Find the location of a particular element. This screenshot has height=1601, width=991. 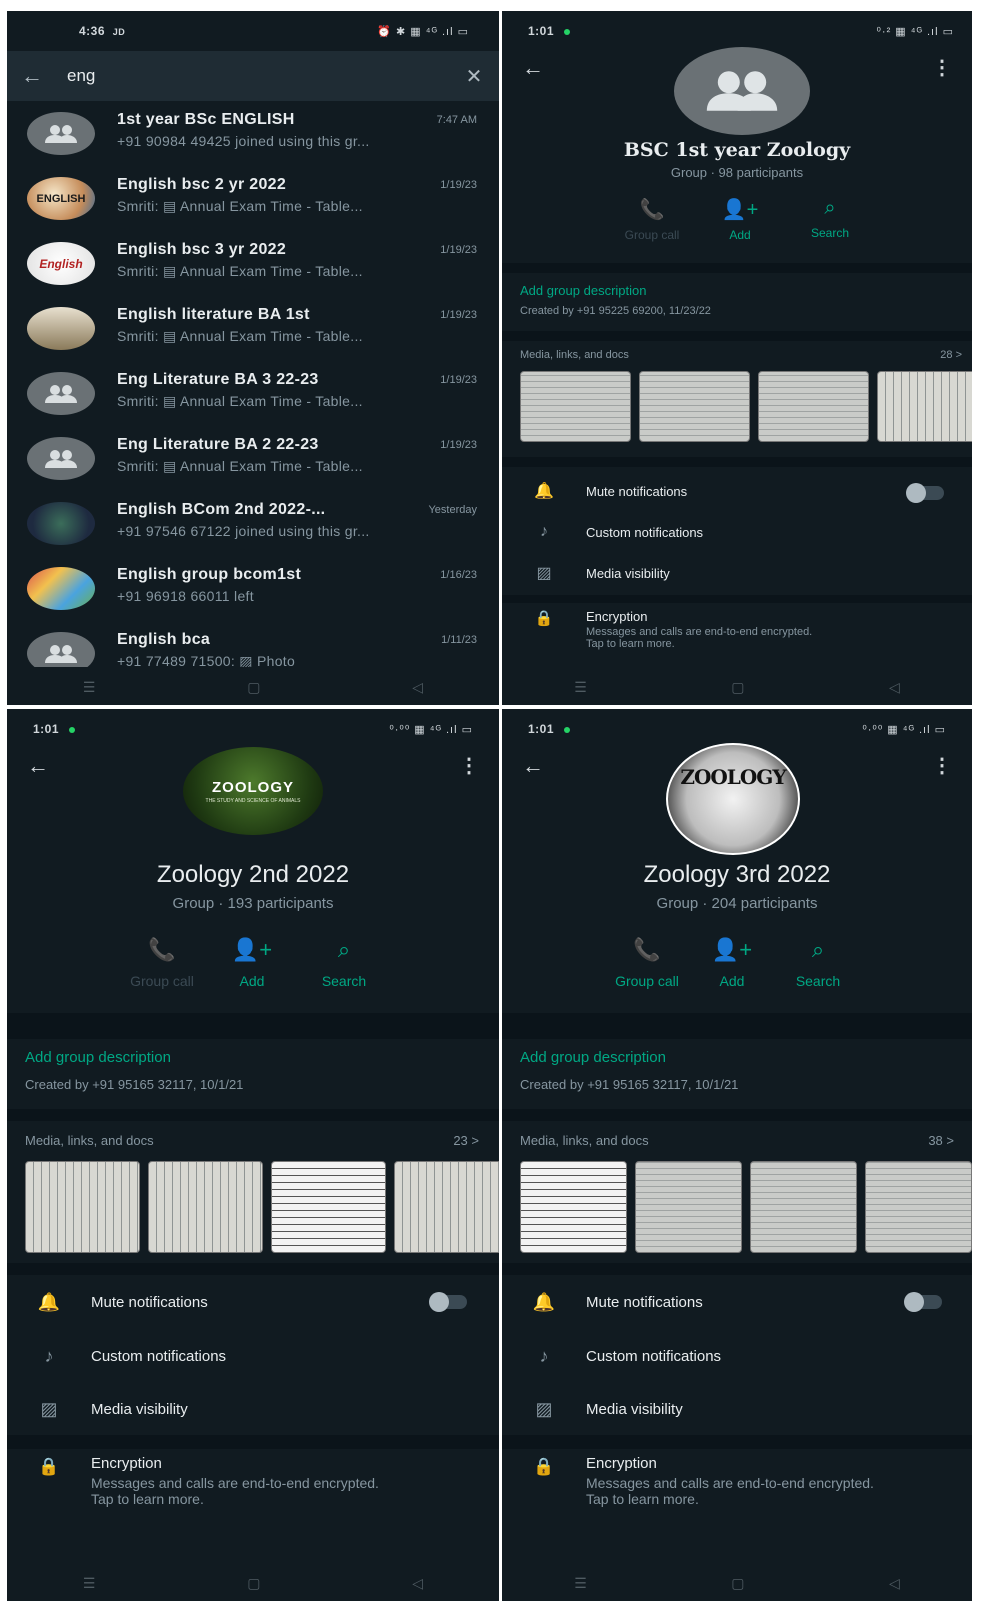

chat-preview: +91 96918 66011 left is located at coordinates (185, 596).